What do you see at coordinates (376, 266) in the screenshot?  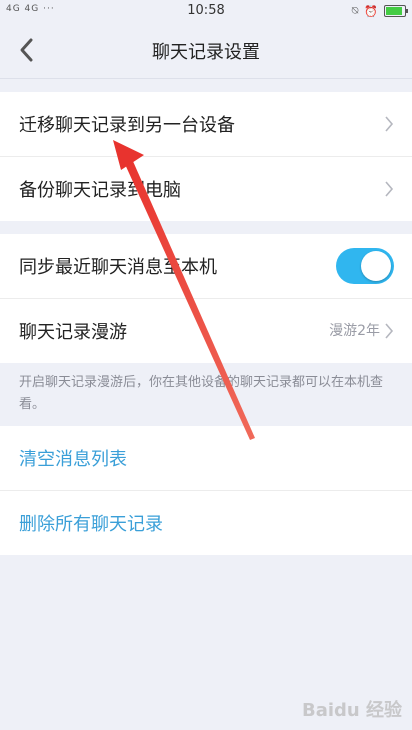 I see `toggle-knob` at bounding box center [376, 266].